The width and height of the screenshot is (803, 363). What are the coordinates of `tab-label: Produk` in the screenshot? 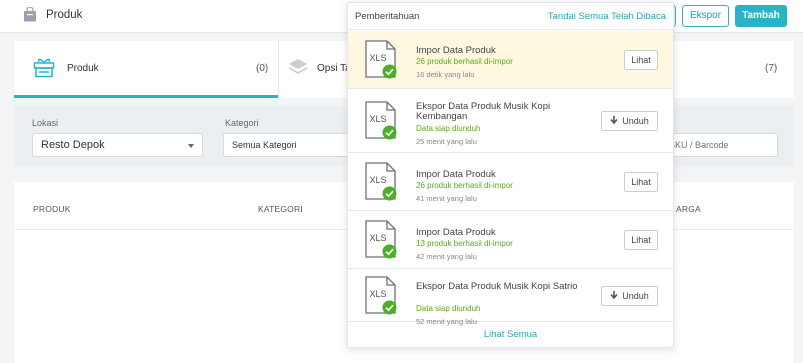 It's located at (83, 68).